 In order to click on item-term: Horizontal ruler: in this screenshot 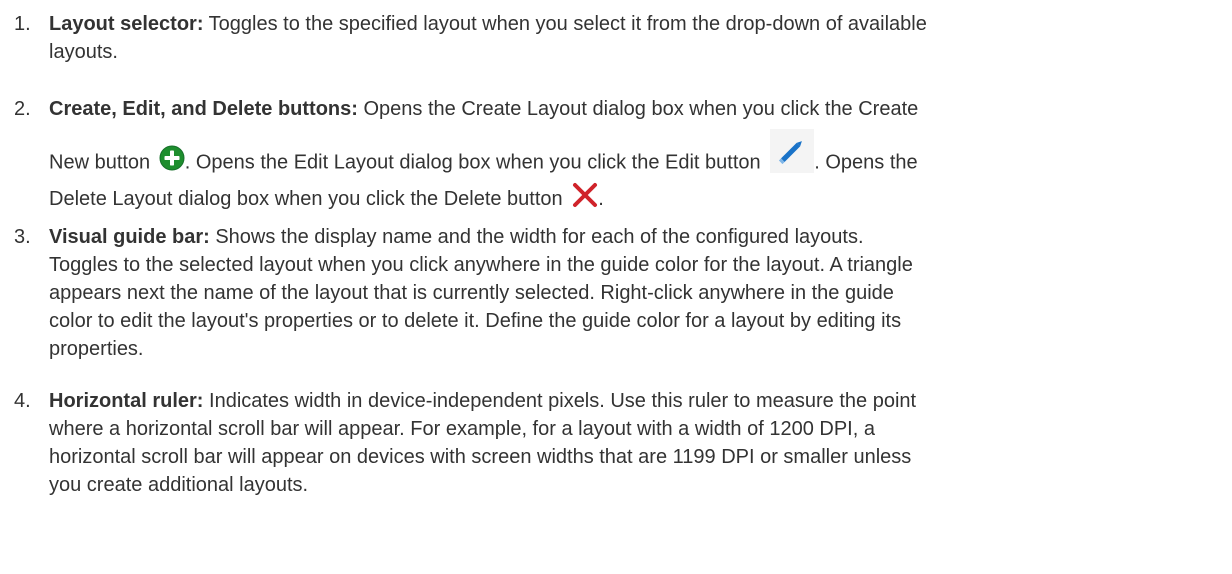, I will do `click(126, 401)`.